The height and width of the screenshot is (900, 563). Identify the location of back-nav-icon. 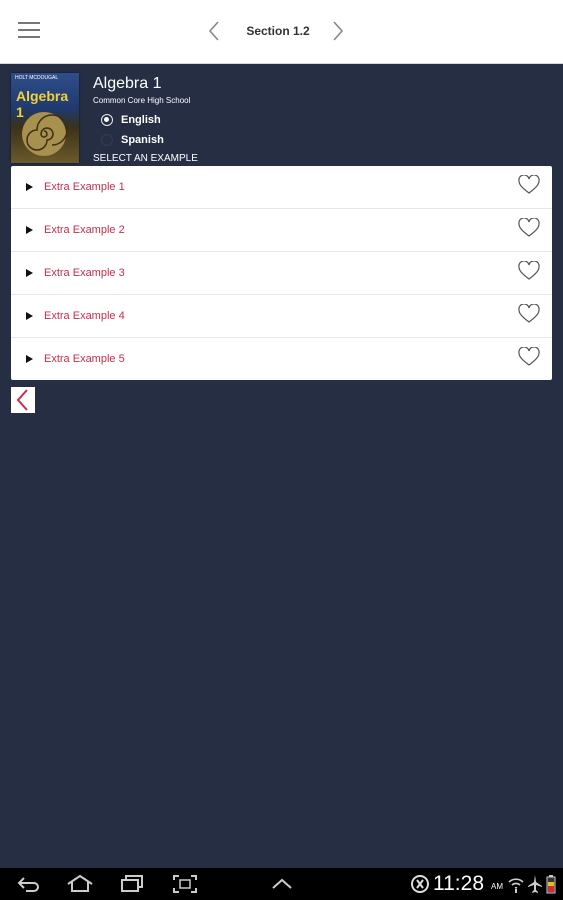
(28, 884).